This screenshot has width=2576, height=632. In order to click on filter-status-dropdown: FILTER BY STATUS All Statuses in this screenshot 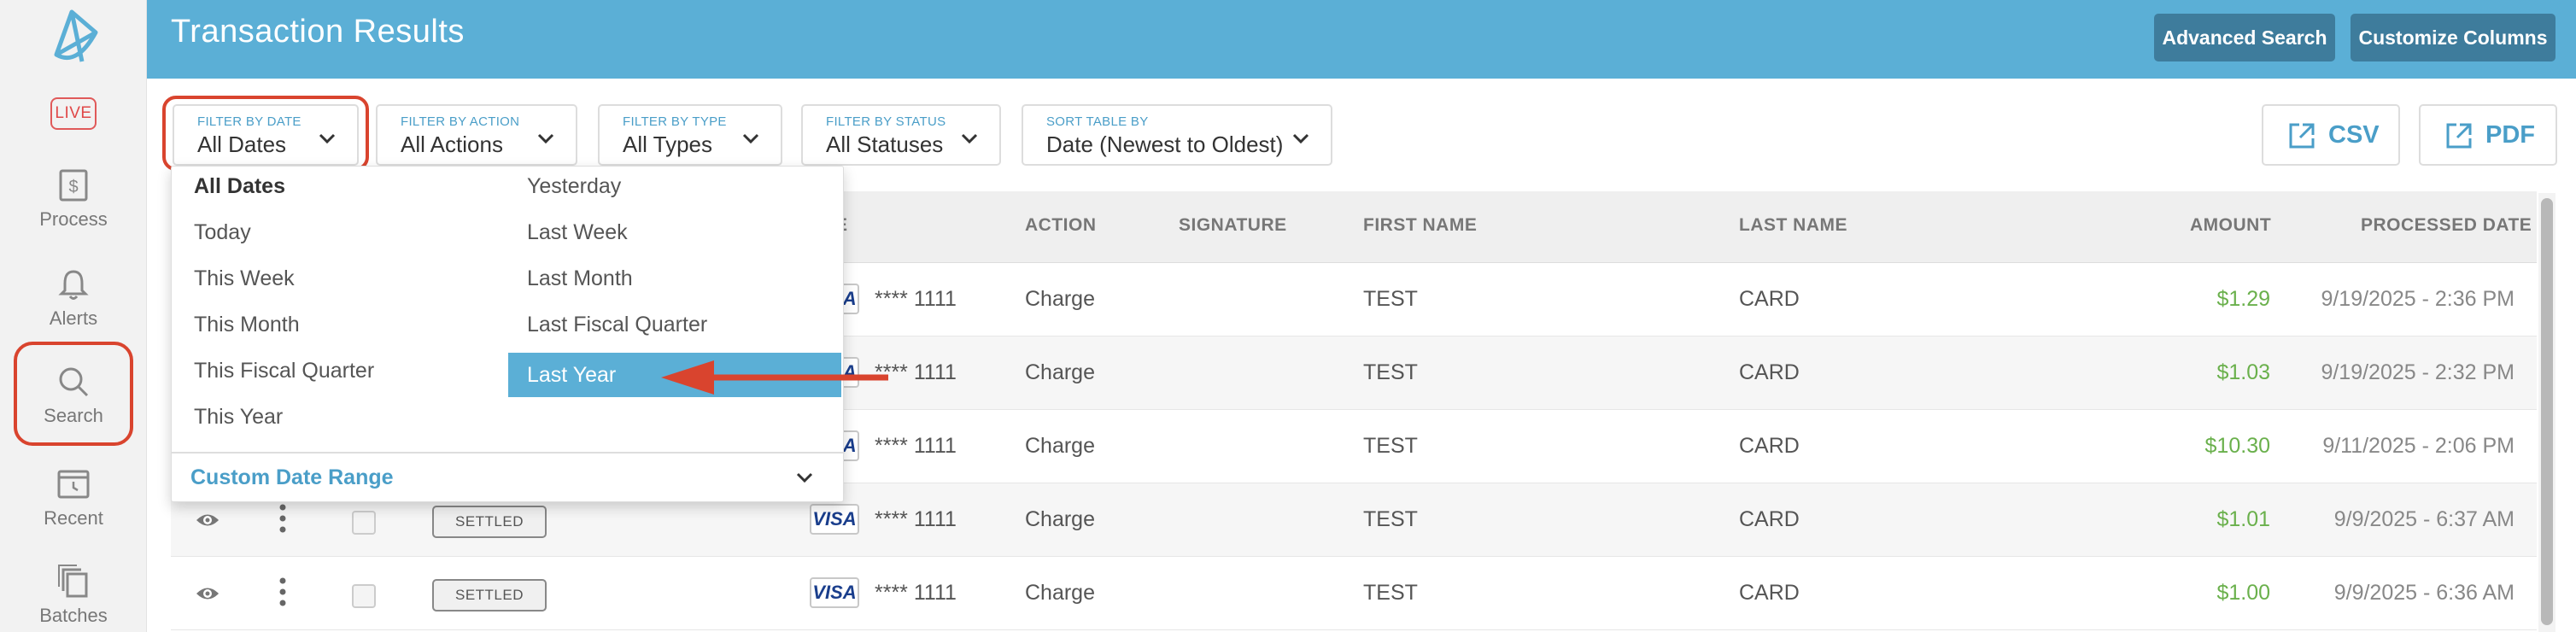, I will do `click(901, 135)`.